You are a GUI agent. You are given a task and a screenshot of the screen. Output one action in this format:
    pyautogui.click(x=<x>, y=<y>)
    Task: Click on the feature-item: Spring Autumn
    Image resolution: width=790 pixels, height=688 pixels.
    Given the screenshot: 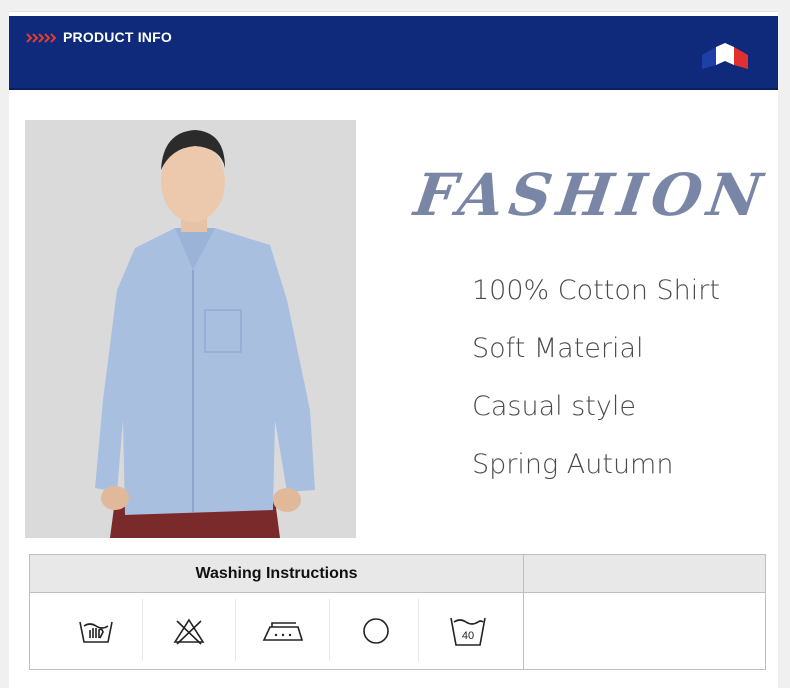 What is the action you would take?
    pyautogui.click(x=573, y=464)
    